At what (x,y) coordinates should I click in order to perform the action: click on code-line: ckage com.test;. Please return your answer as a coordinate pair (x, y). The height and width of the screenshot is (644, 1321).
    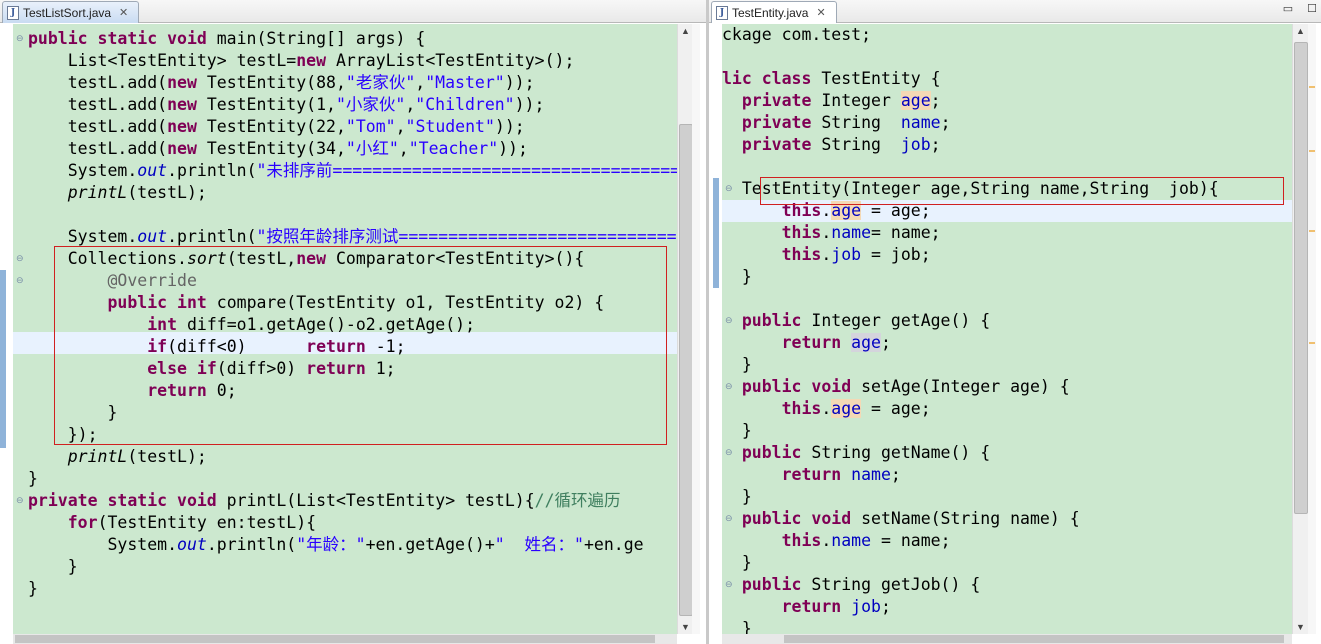
    Looking at the image, I should click on (797, 34).